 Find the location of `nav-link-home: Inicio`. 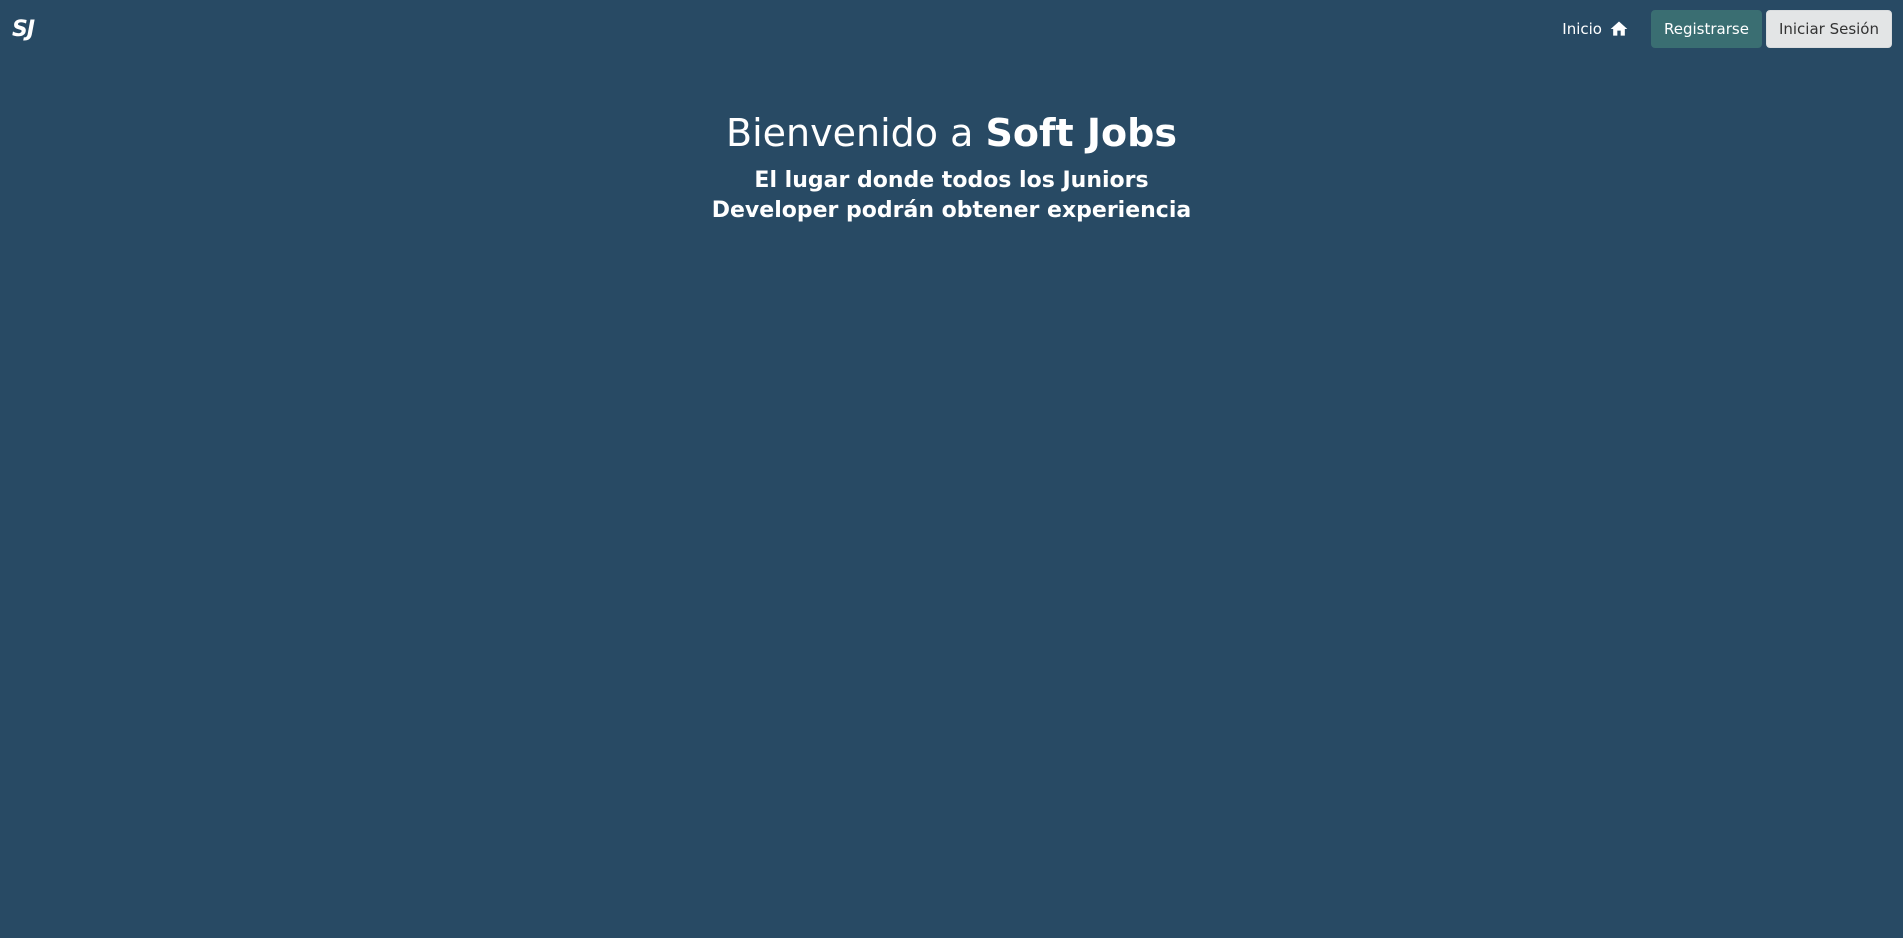

nav-link-home: Inicio is located at coordinates (1595, 29).